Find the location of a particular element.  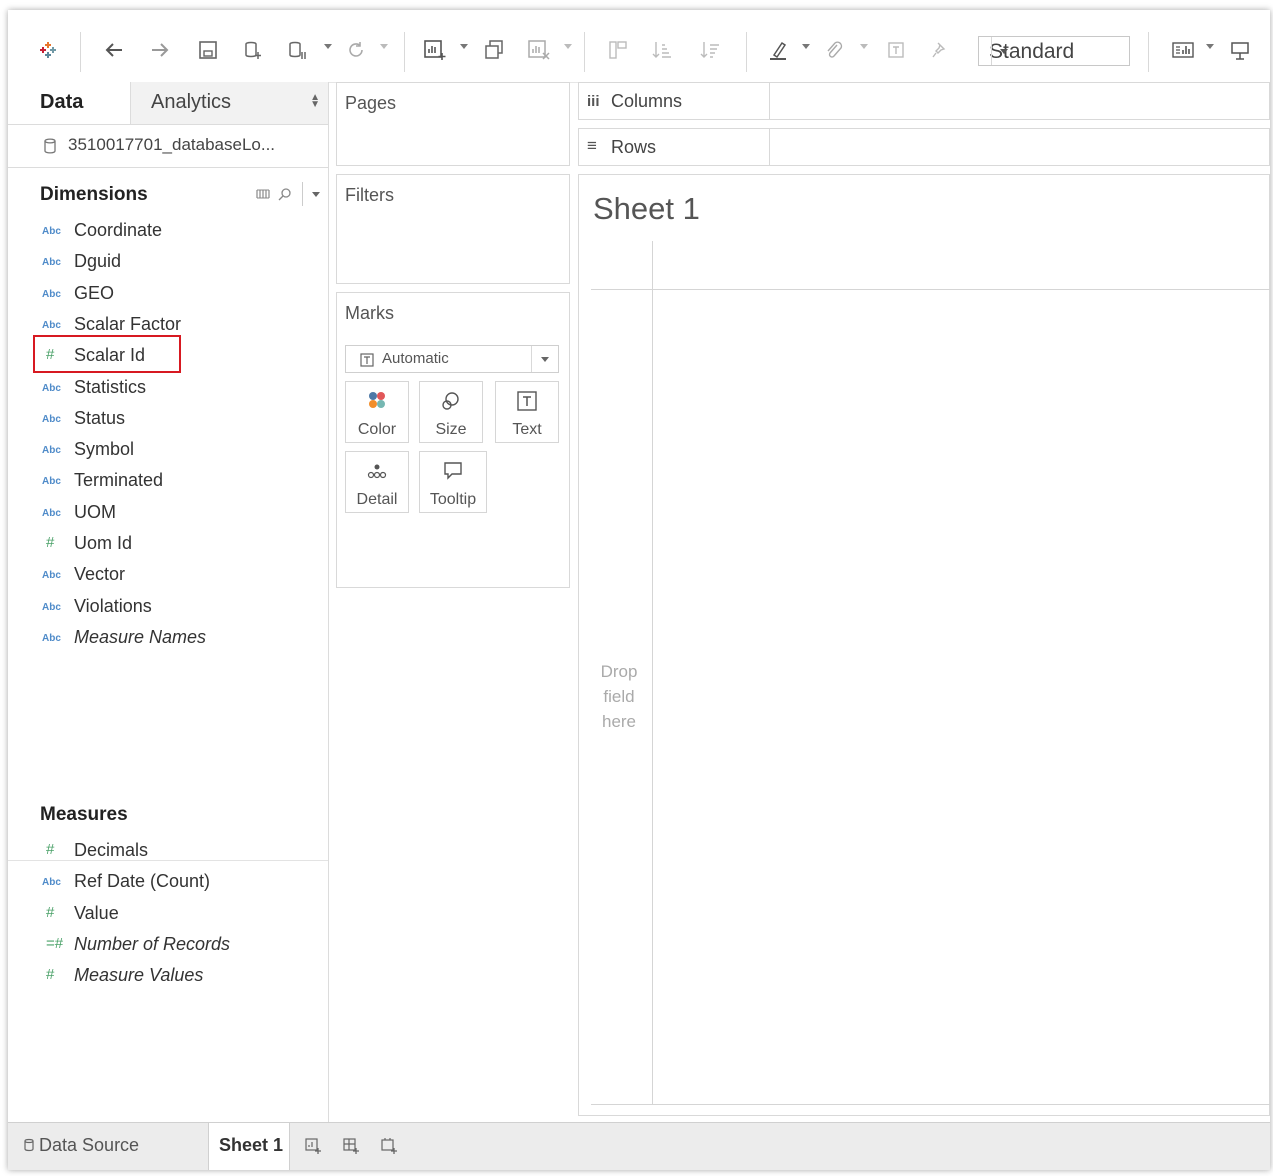

view-cards-icon is located at coordinates (263, 194).